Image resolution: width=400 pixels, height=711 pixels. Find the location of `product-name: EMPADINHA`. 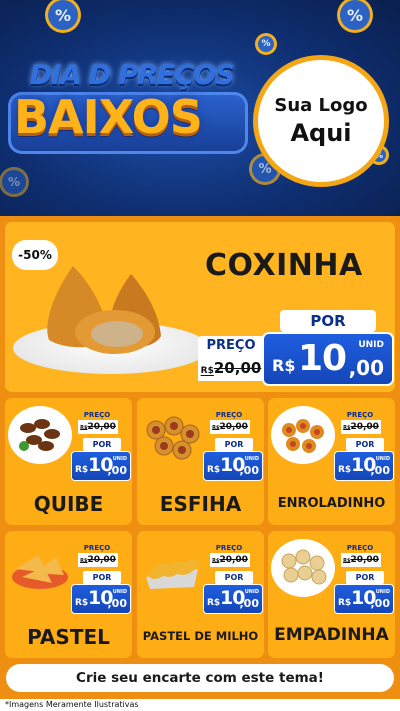

product-name: EMPADINHA is located at coordinates (331, 635).